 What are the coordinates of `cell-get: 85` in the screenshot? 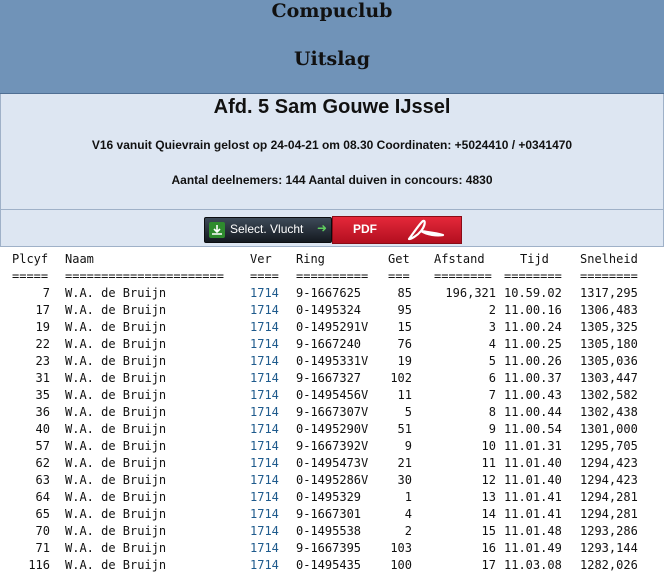 It's located at (404, 293).